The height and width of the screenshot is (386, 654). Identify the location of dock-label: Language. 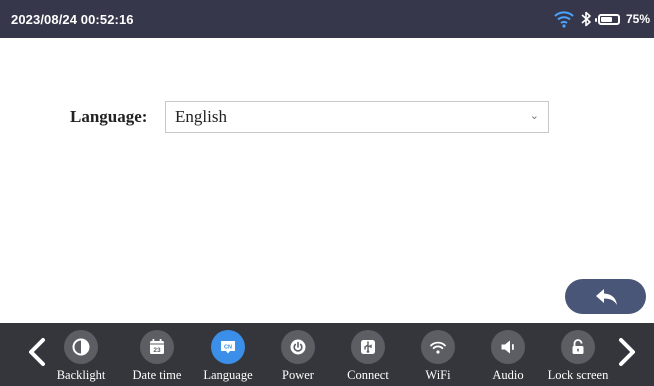
(228, 375).